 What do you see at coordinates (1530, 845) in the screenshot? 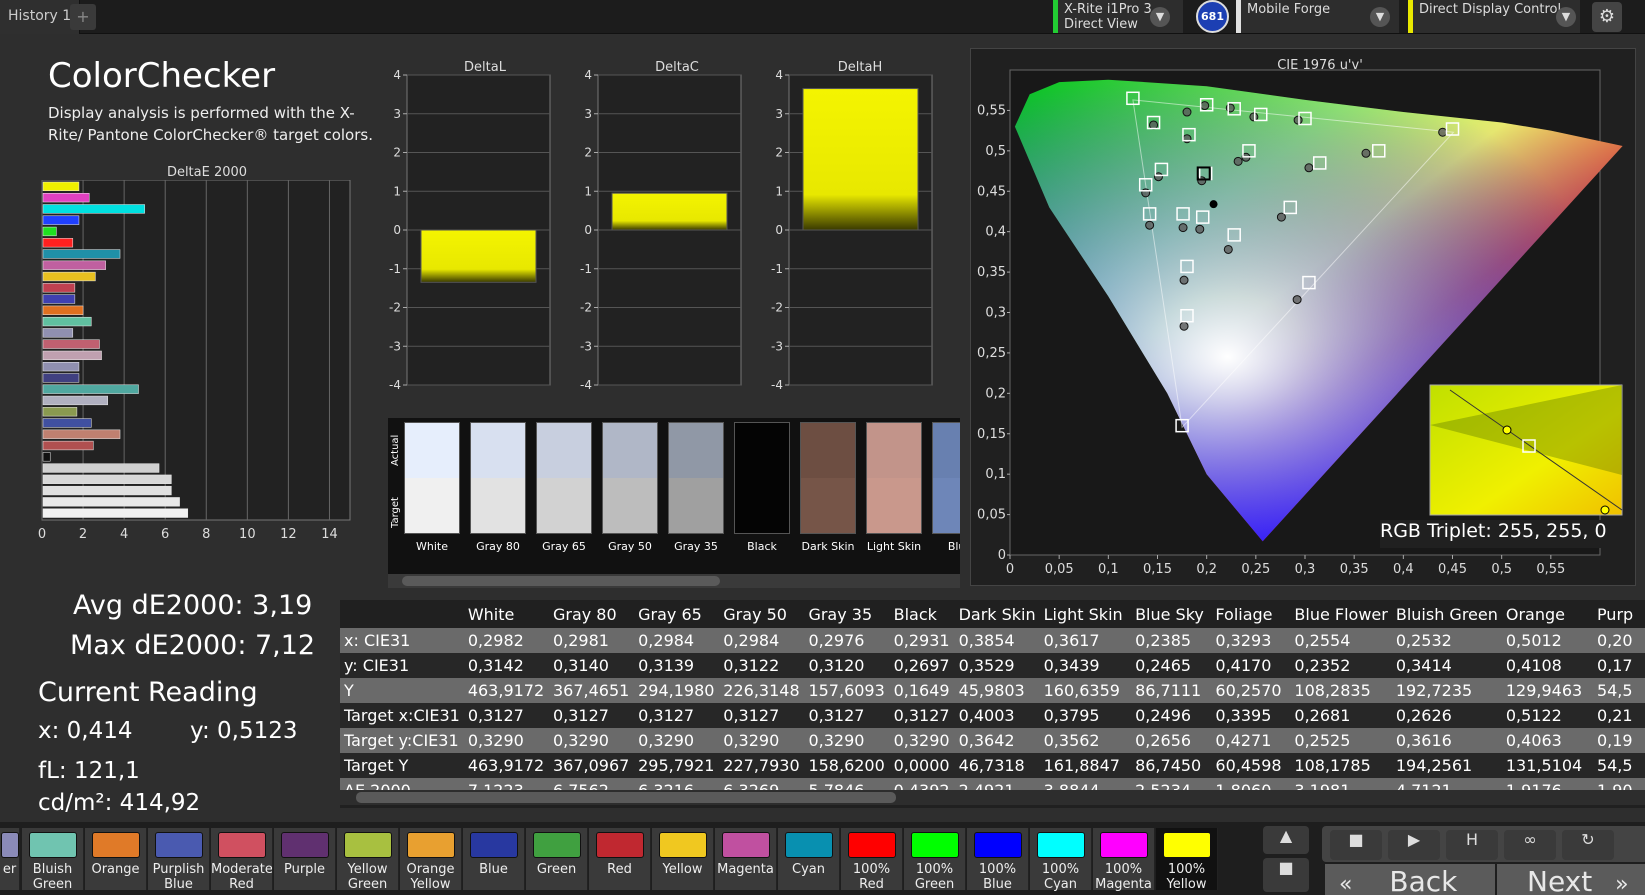
I see `loop-icon: ∞` at bounding box center [1530, 845].